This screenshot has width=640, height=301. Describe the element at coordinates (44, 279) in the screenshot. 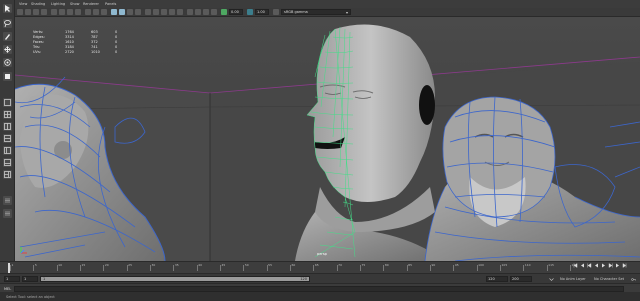

I see `range-slider-start: 1` at that location.